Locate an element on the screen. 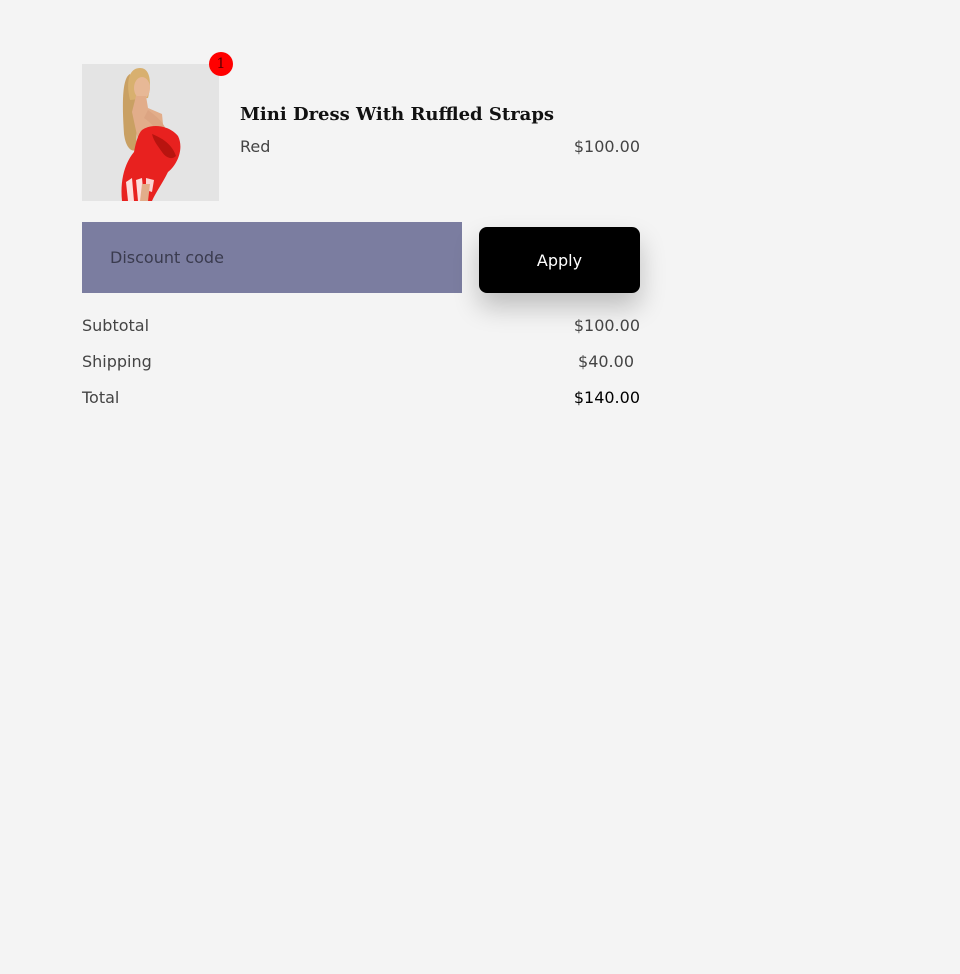 This screenshot has width=960, height=974. product-price: $100.00 is located at coordinates (606, 146).